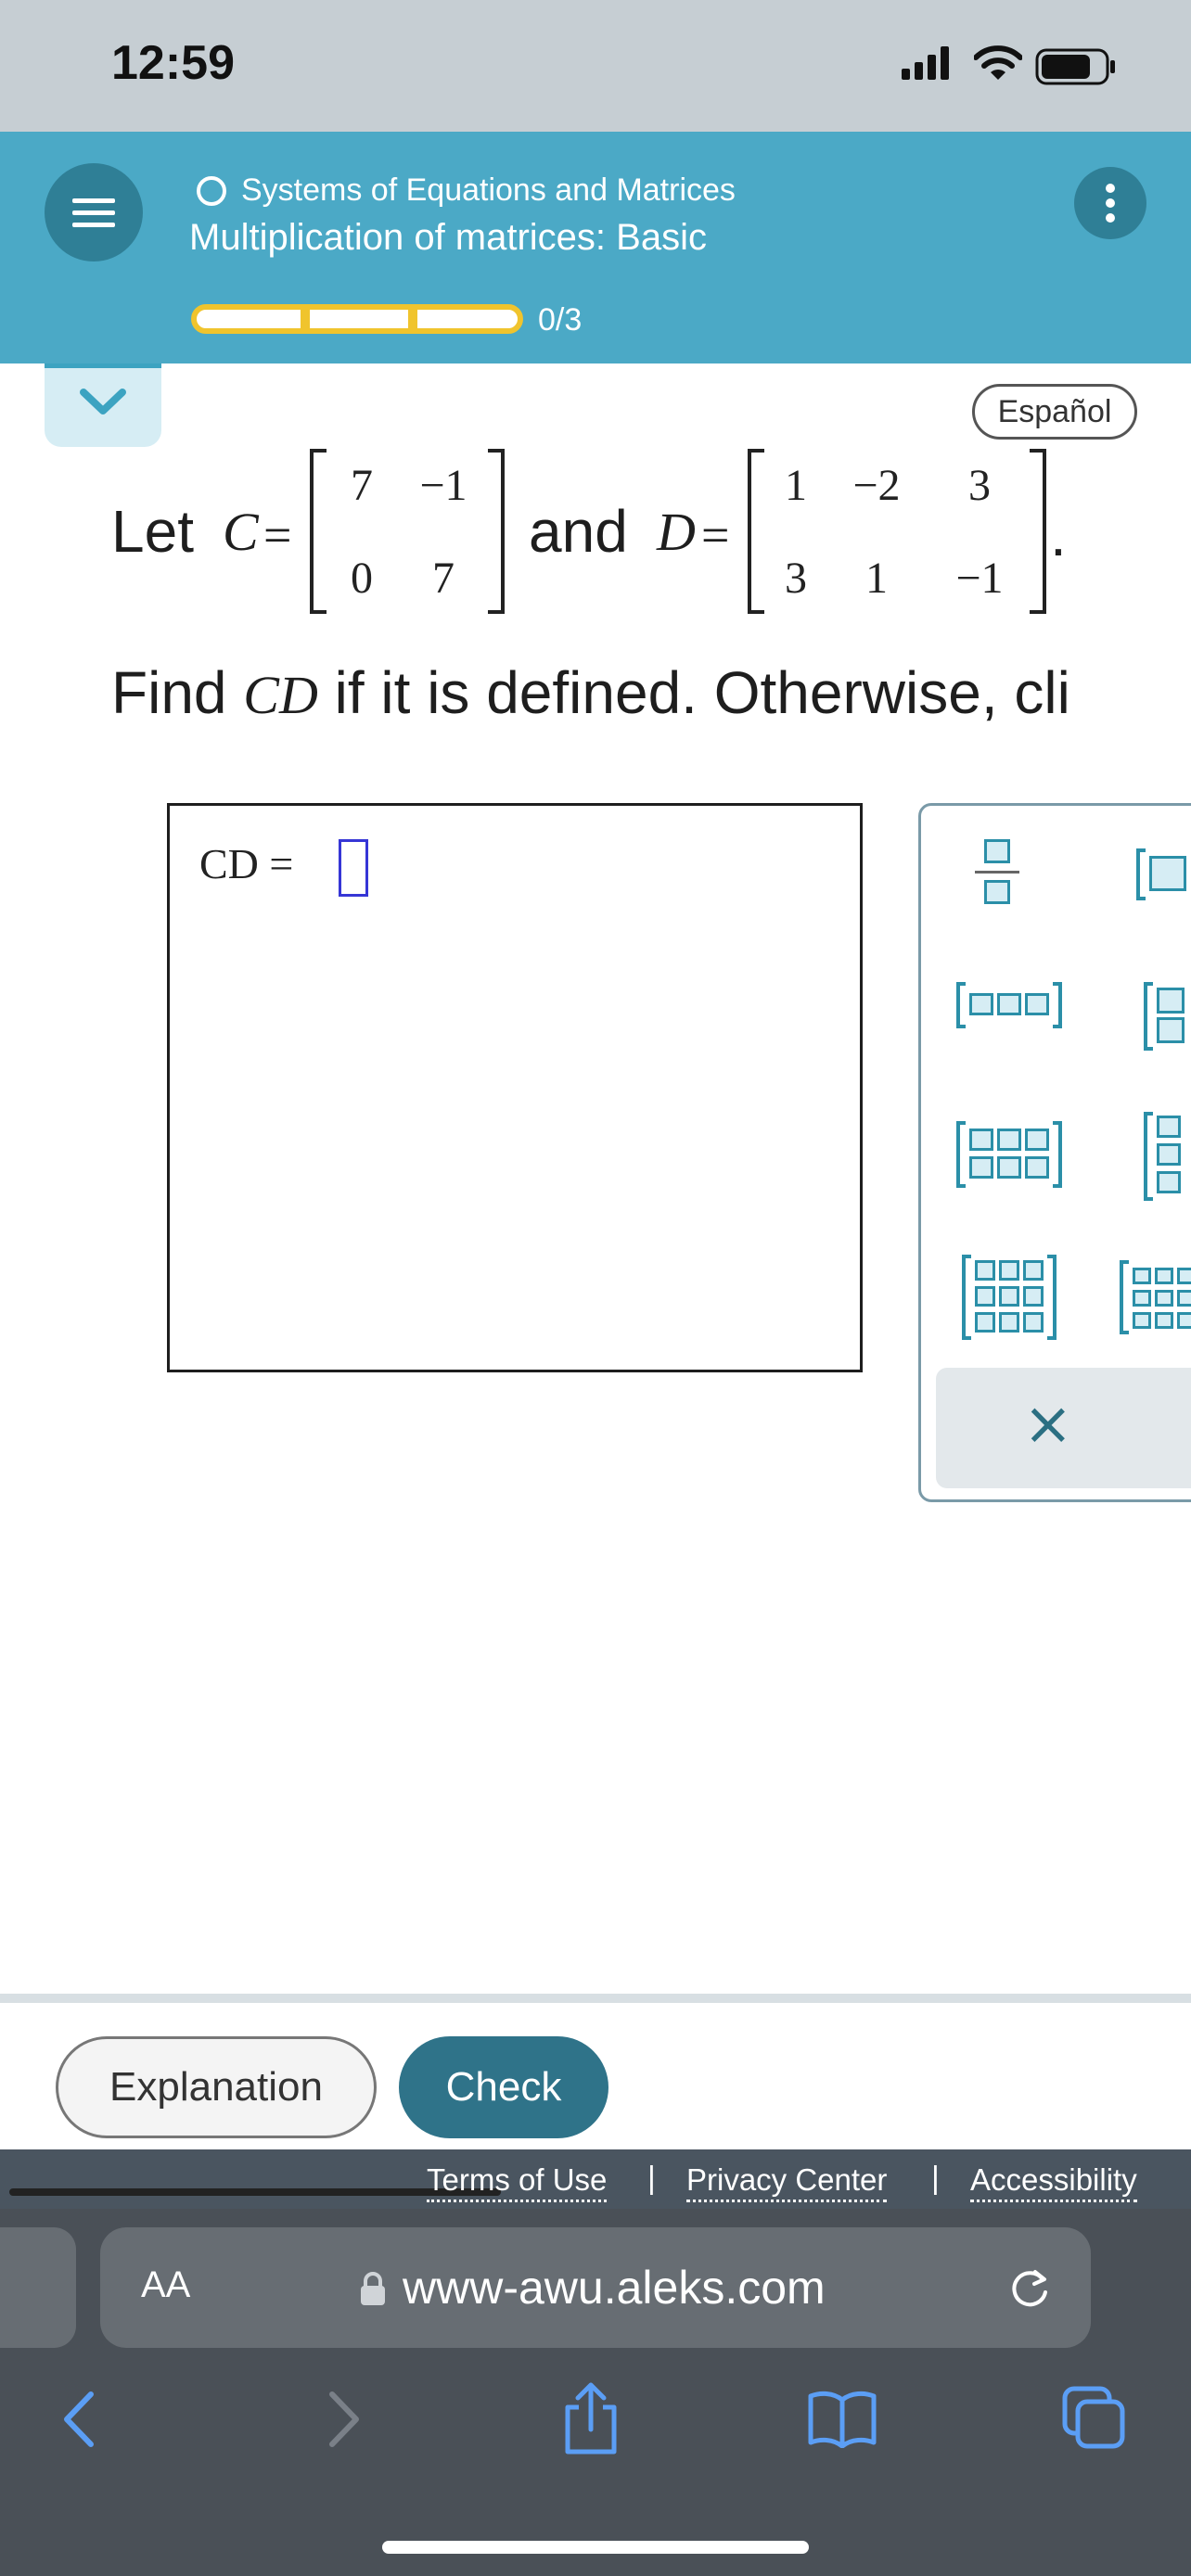 Image resolution: width=1191 pixels, height=2576 pixels. What do you see at coordinates (1167, 1017) in the screenshot?
I see `matrix-2x1-button` at bounding box center [1167, 1017].